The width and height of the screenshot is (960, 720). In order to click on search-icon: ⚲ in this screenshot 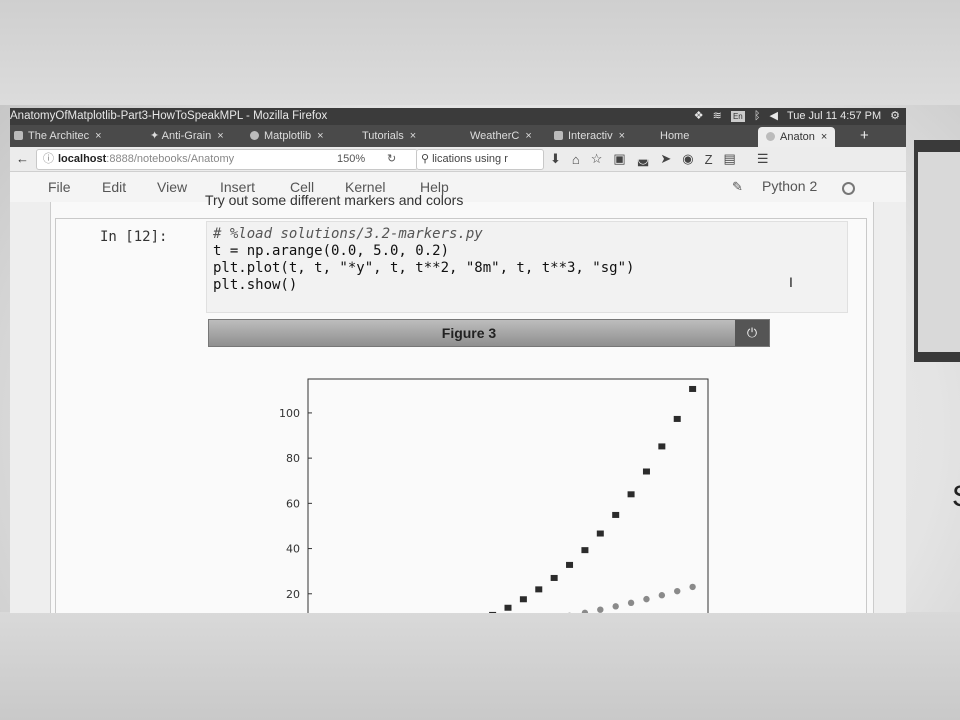, I will do `click(425, 159)`.